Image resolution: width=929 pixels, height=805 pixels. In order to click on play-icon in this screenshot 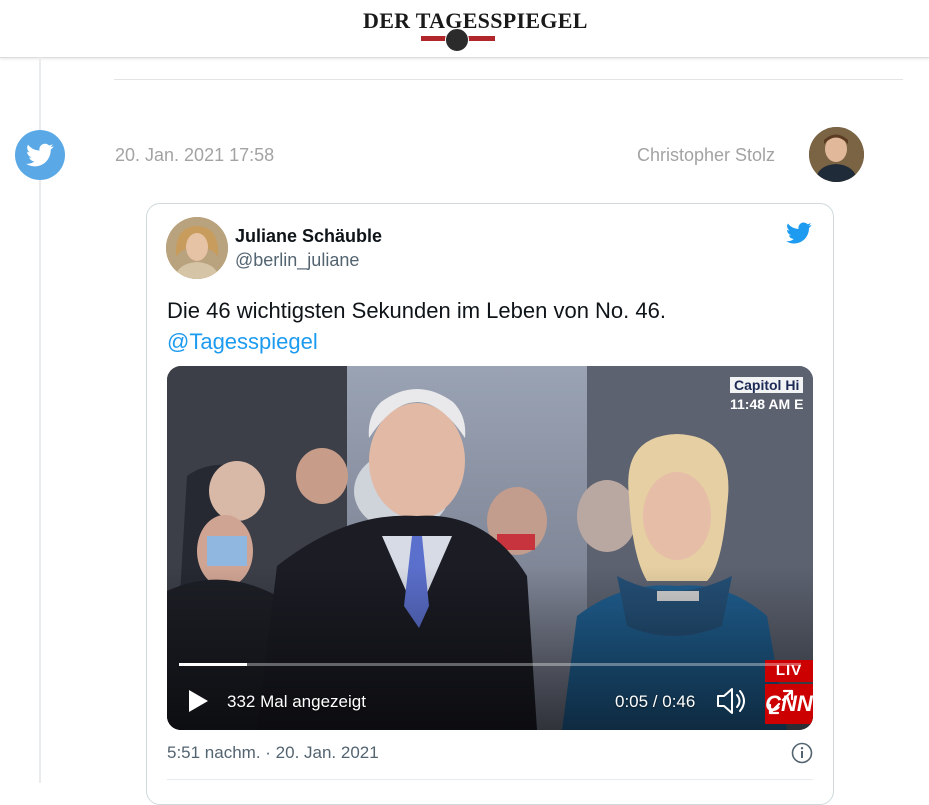, I will do `click(198, 701)`.